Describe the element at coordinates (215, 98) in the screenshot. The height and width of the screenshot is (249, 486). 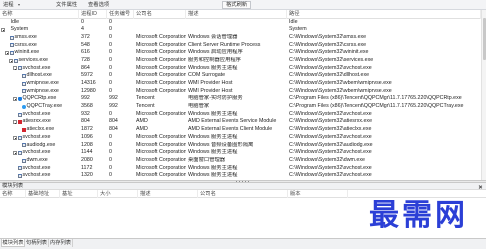
I see `description: 电脑管家-实时防护服务` at that location.